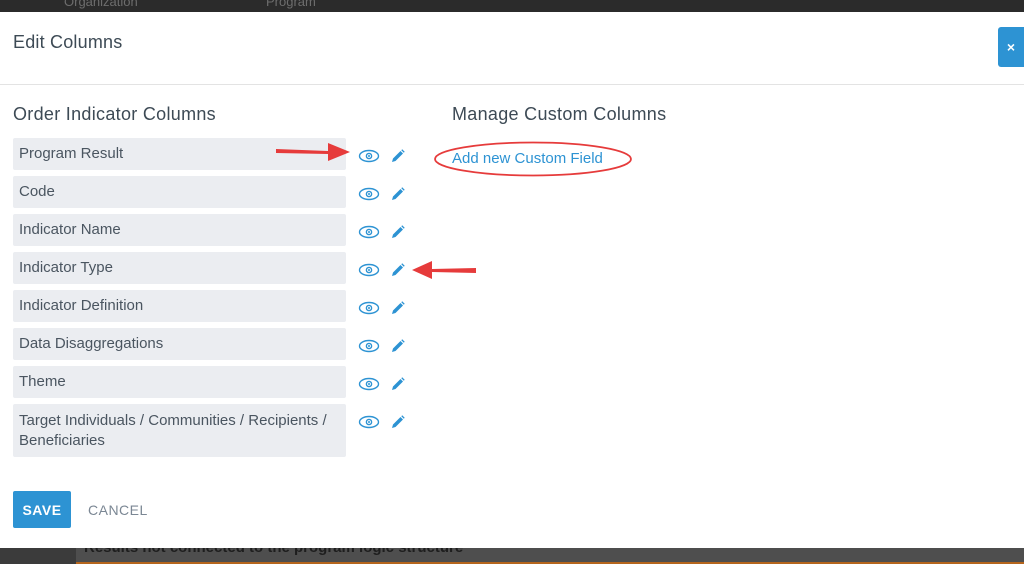  Describe the element at coordinates (68, 42) in the screenshot. I see `modal-title: Edit Columns` at that location.